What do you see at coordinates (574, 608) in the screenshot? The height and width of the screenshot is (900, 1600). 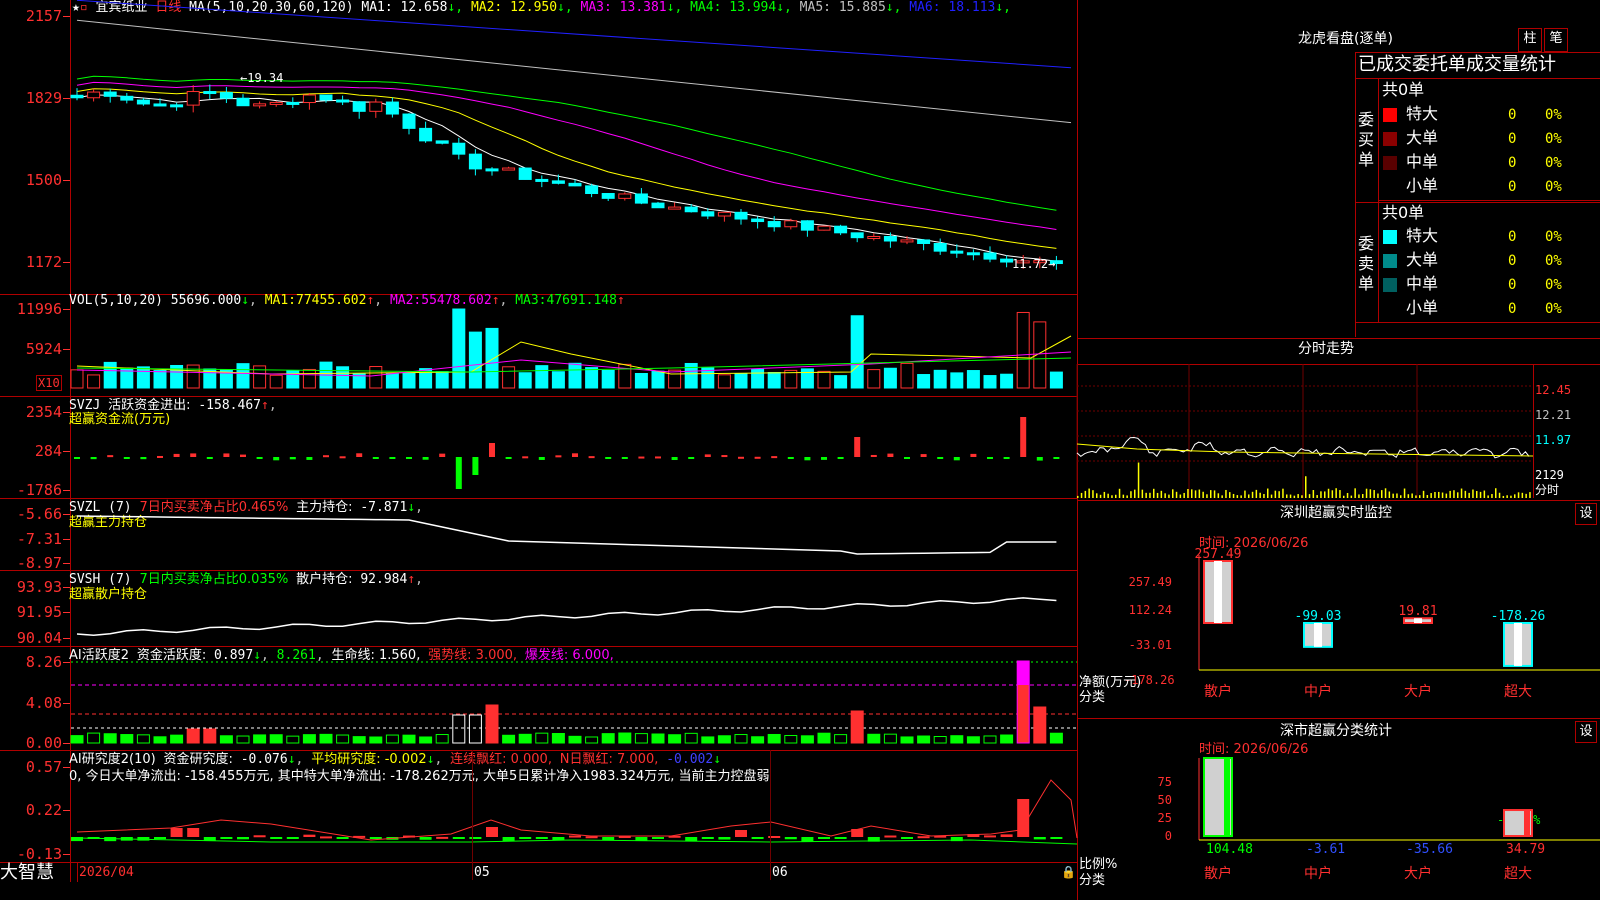 I see `retail-holding-chart` at bounding box center [574, 608].